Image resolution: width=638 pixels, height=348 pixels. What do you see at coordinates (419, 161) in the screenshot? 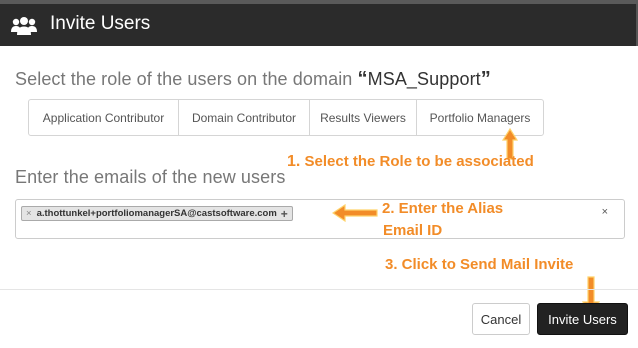
I see `annotation-step1-text: Select the Role to be associated` at bounding box center [419, 161].